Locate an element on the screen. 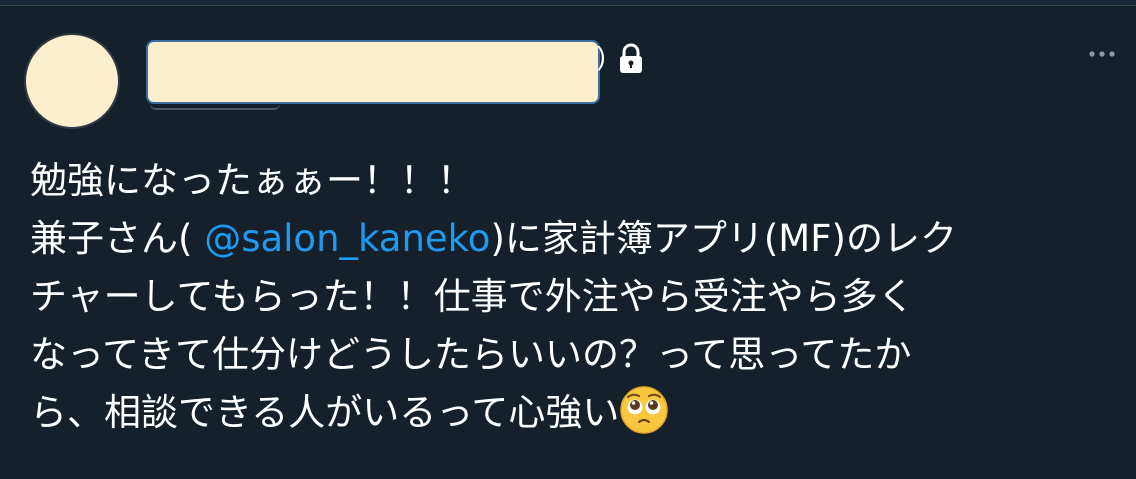 Image resolution: width=1136 pixels, height=479 pixels. tweet-line: 兼子さん( @salon_kaneko)に家計簿アプリ(MF)のレク is located at coordinates (575, 239).